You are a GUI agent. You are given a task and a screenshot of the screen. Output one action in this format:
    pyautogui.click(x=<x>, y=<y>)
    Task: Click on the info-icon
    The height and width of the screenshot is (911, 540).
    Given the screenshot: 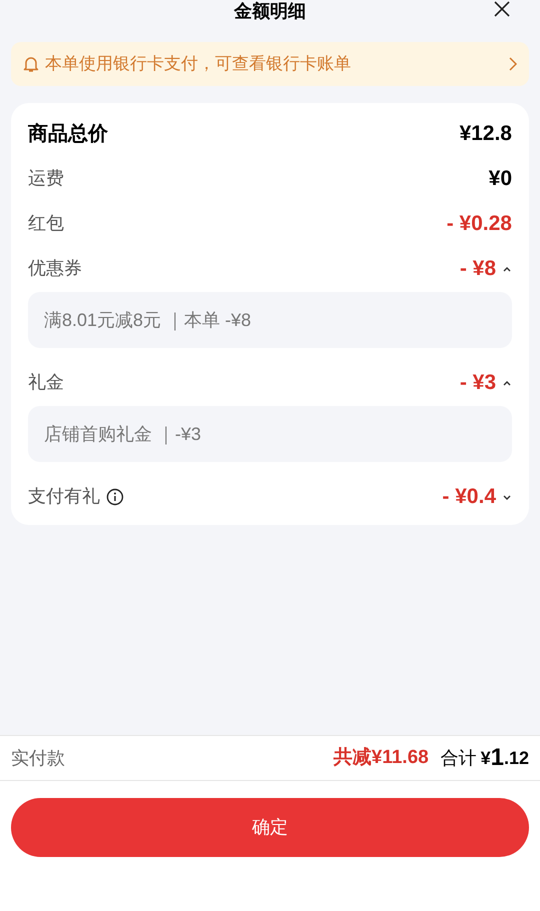 What is the action you would take?
    pyautogui.click(x=115, y=497)
    